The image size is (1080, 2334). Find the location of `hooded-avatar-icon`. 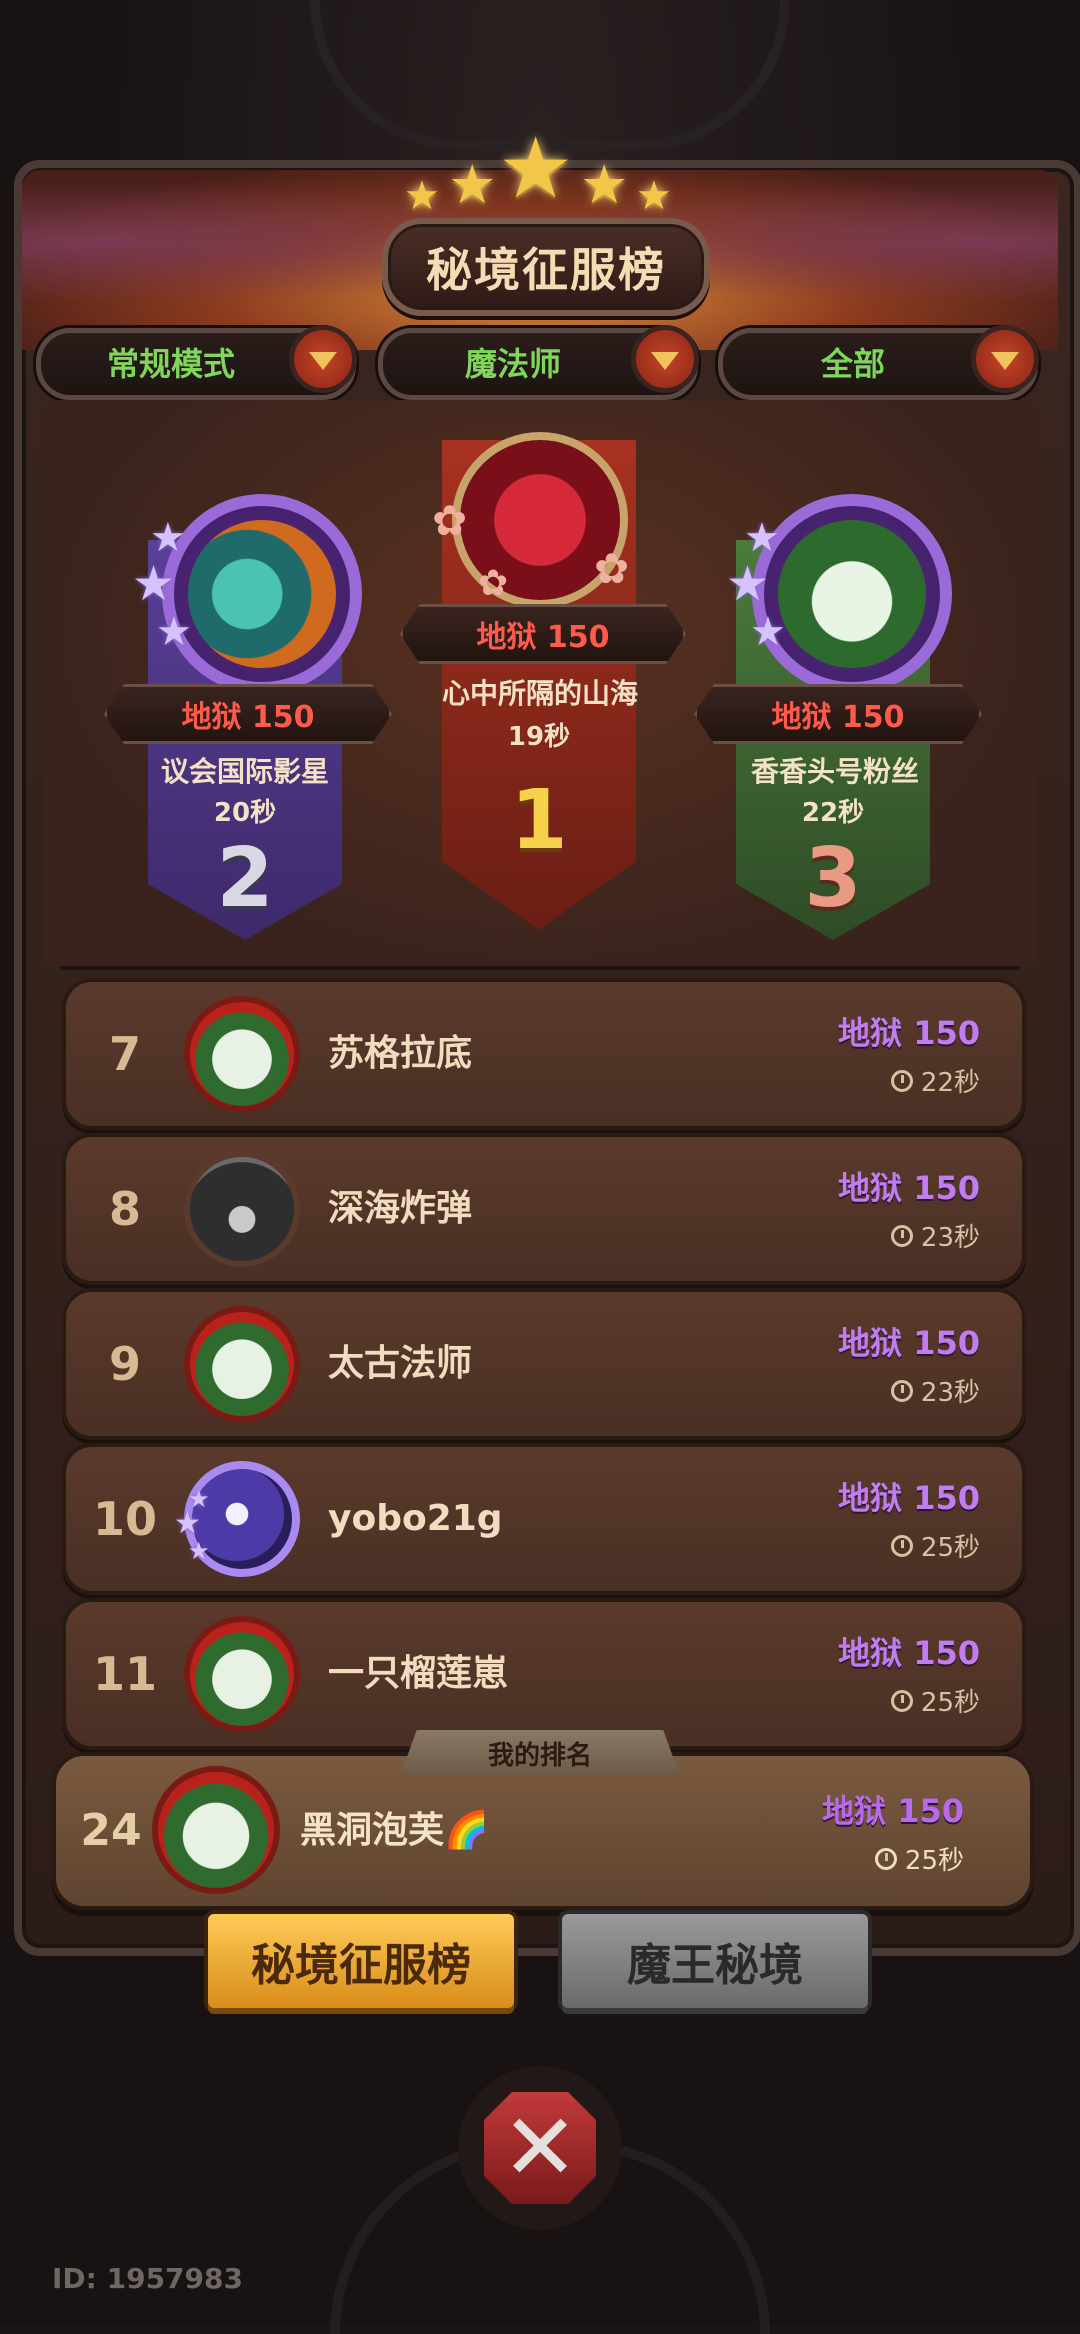

hooded-avatar-icon is located at coordinates (242, 1209).